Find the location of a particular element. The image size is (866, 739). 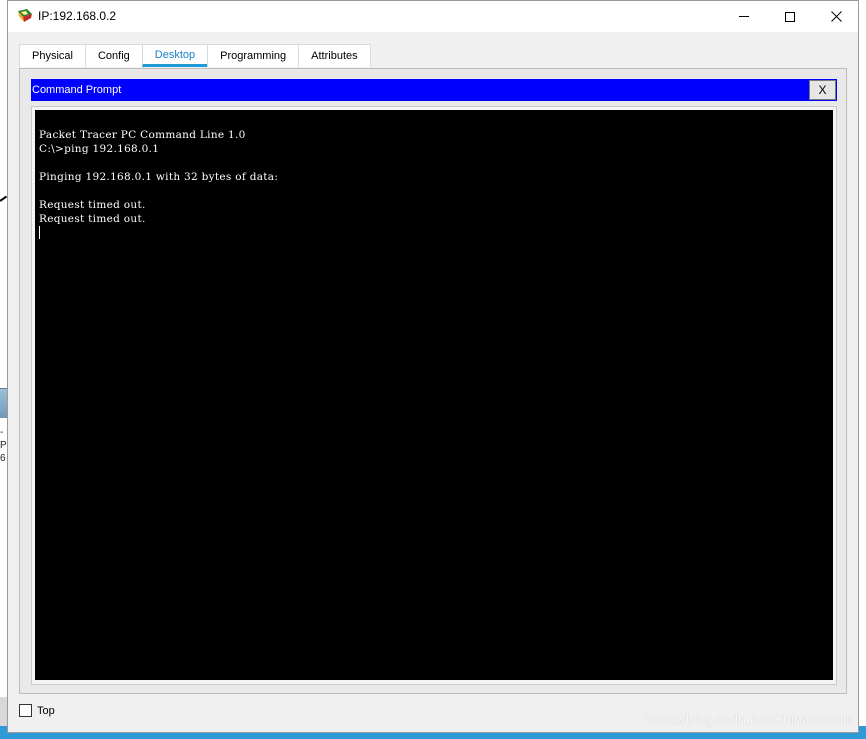

maximize-button is located at coordinates (790, 16).